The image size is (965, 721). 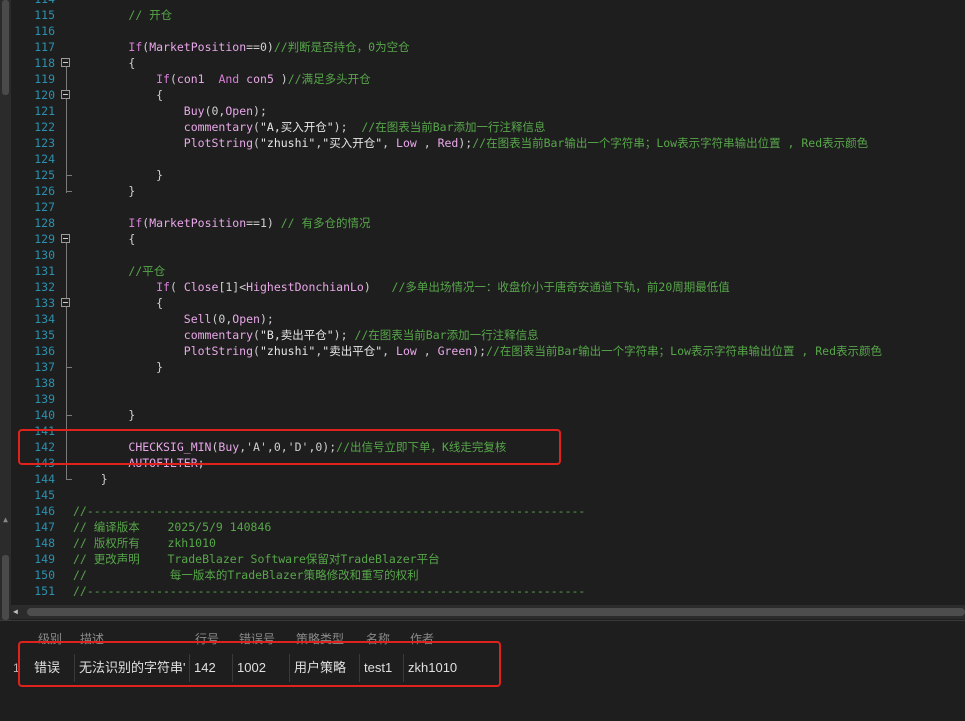 What do you see at coordinates (488, 47) in the screenshot?
I see `code-line: 117 If(MarketPosition==0)//判断是否持仓，0为空仓` at bounding box center [488, 47].